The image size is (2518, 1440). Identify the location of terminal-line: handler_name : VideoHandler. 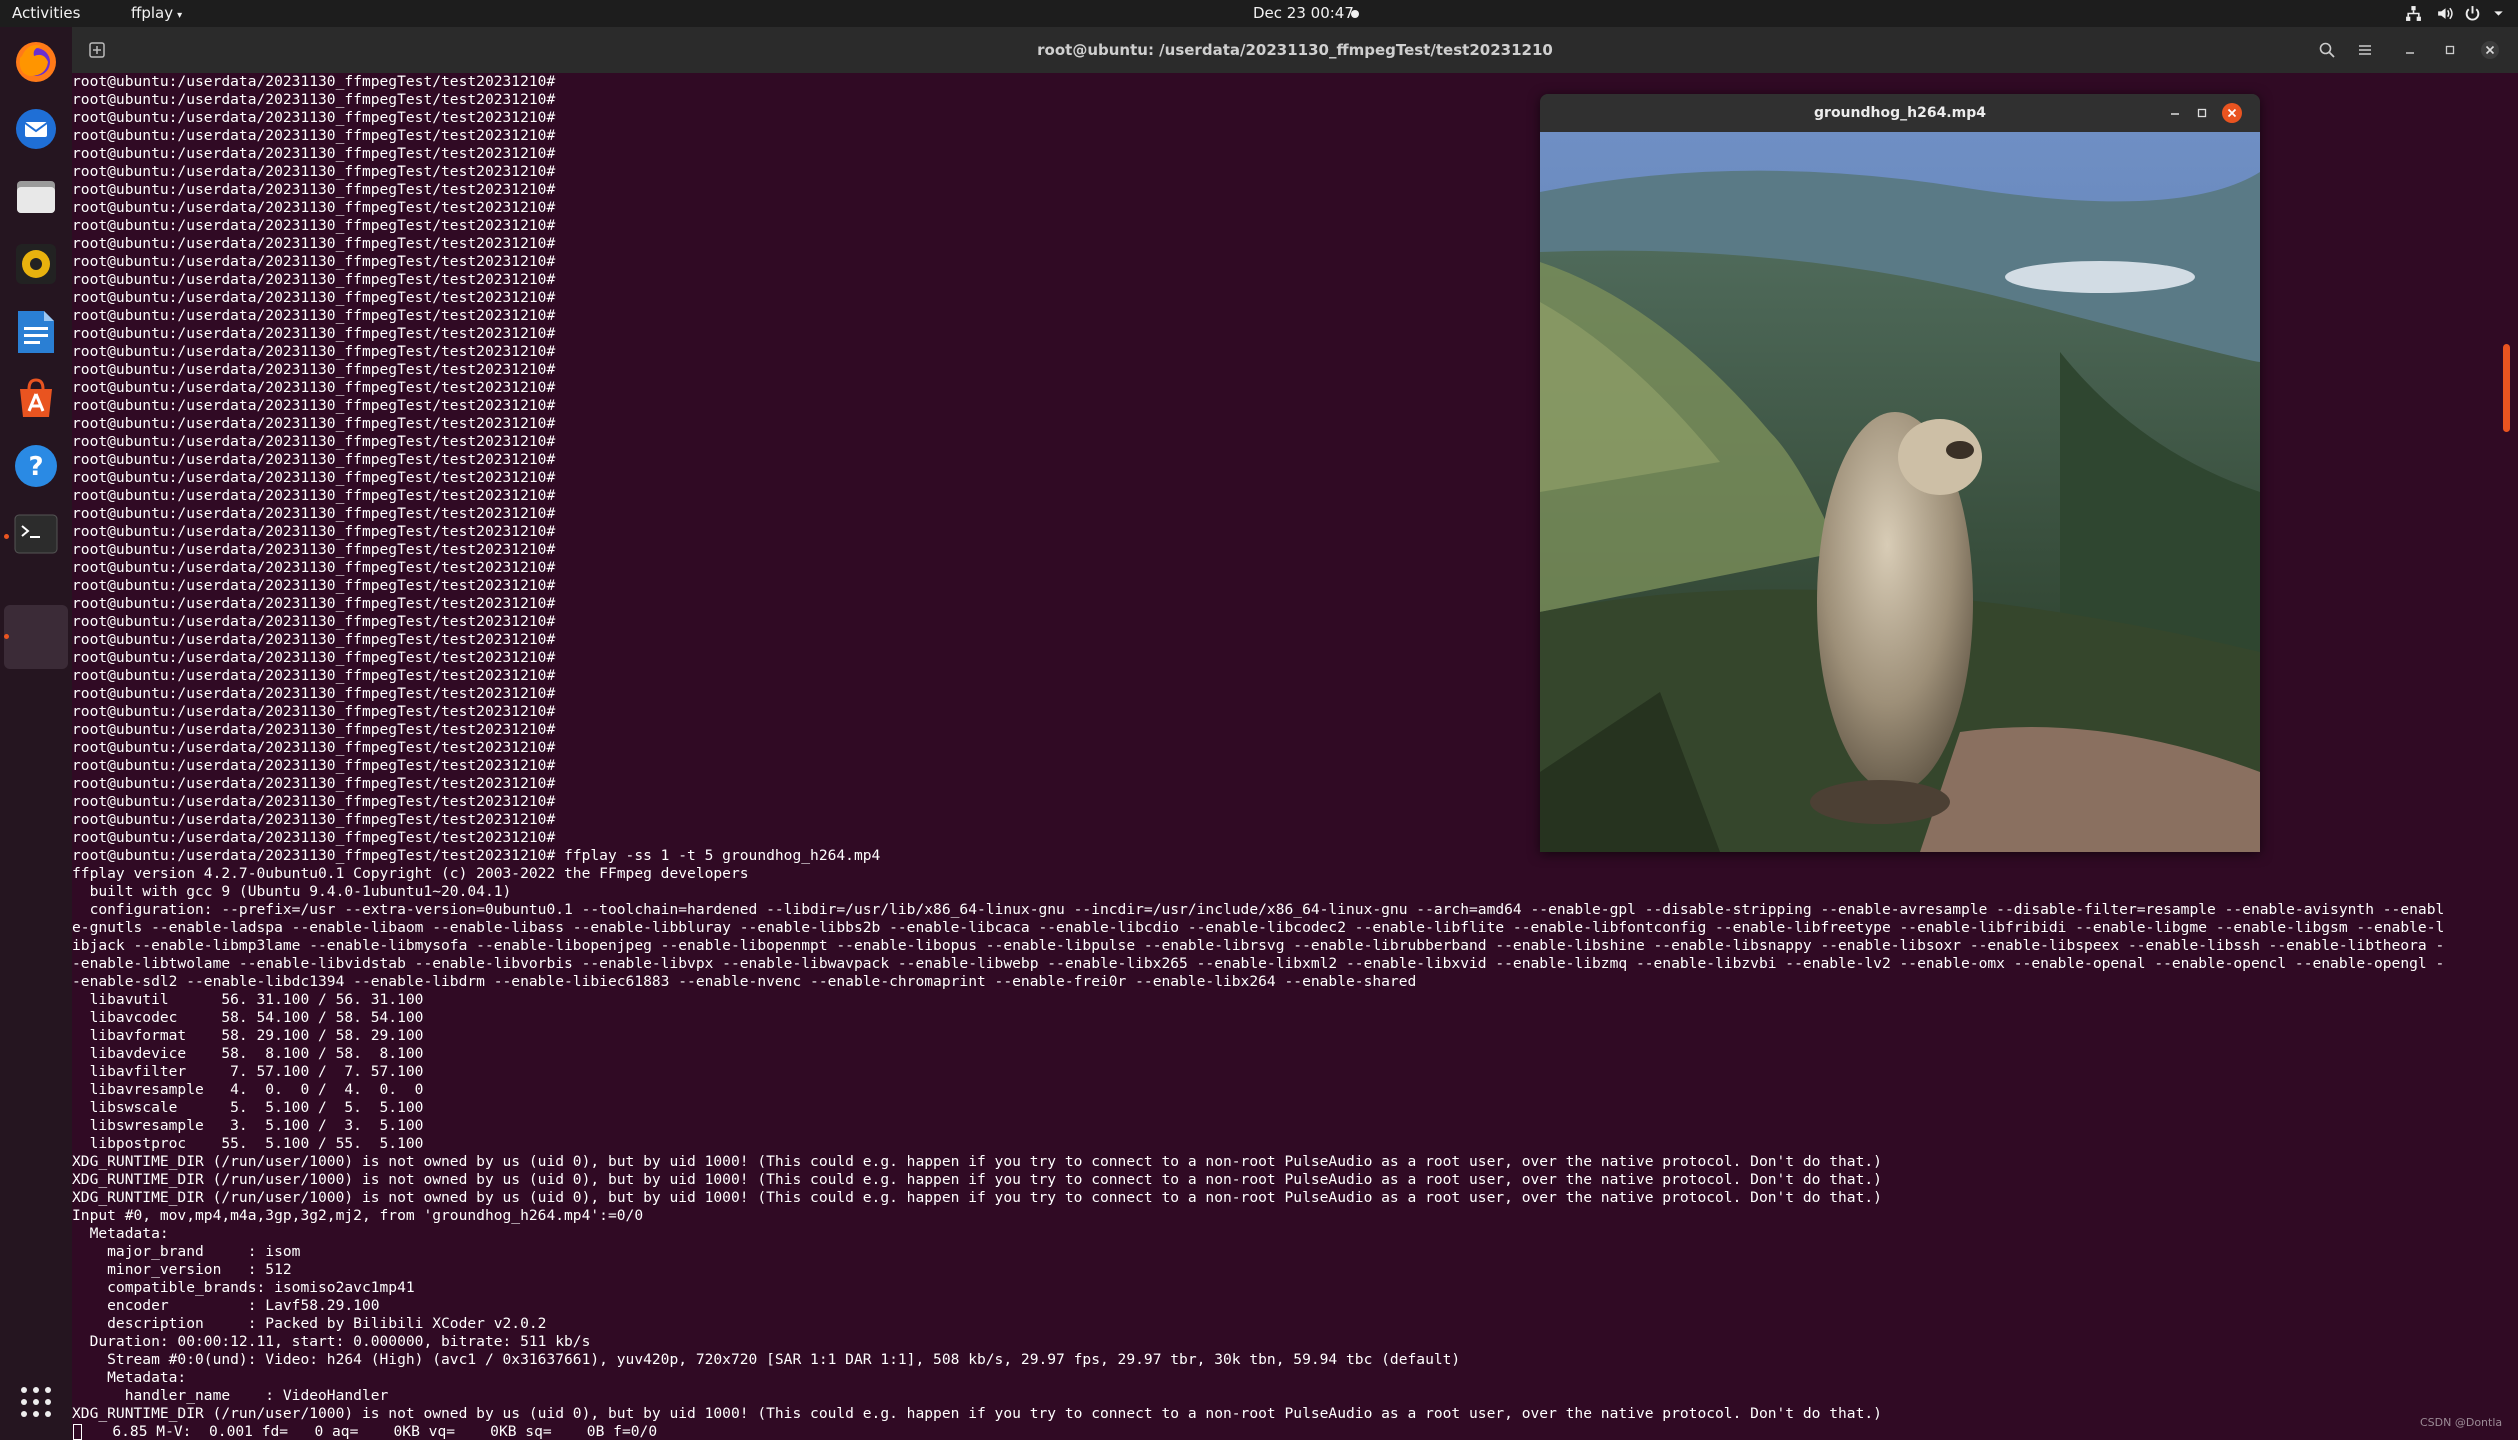
(230, 1395).